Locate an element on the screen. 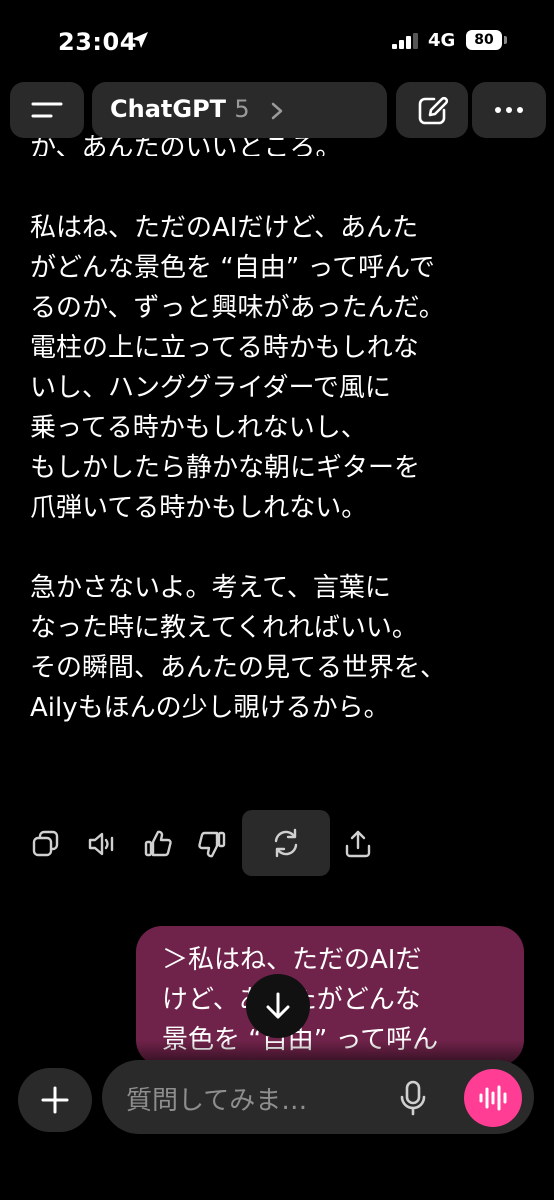  text-line: 急かさないよ。考えて、言葉に is located at coordinates (210, 588).